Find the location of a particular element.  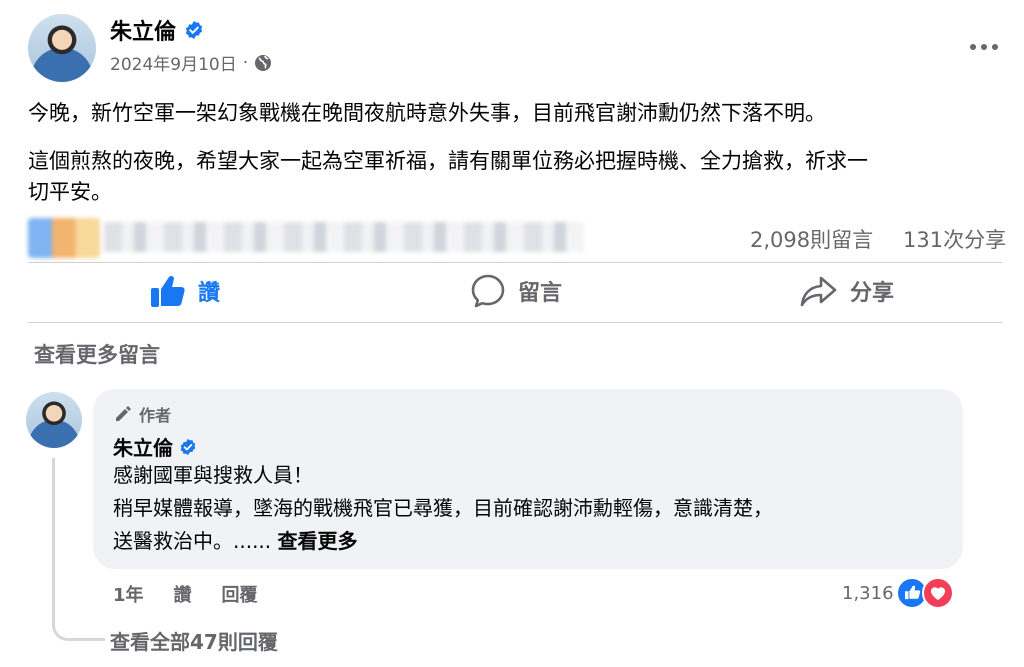

comment-line-1: 感謝國軍與搜救人員！ is located at coordinates (213, 475).